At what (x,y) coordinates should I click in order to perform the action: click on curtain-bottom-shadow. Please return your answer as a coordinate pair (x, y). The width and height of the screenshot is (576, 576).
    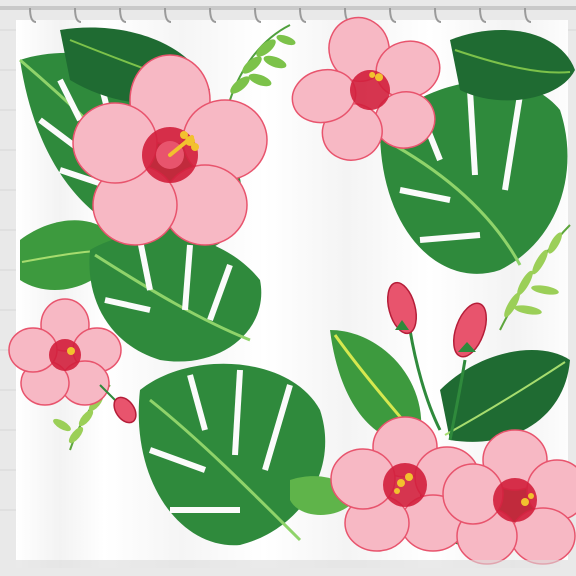
    Looking at the image, I should click on (292, 564).